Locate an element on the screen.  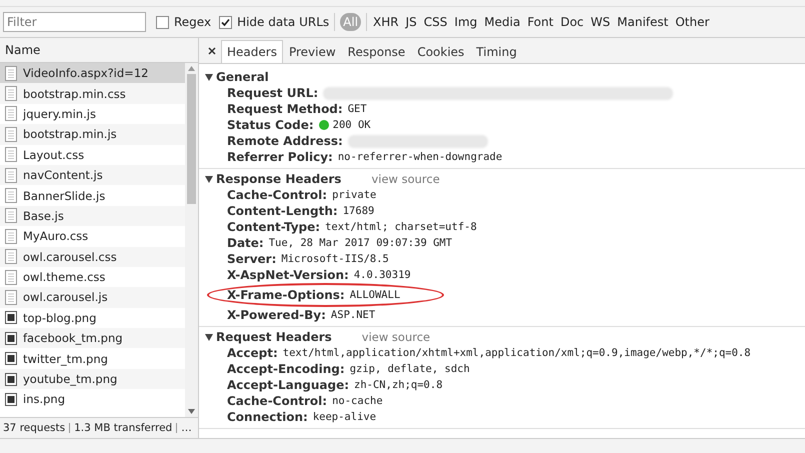
header-name: Request Method: is located at coordinates (285, 109).